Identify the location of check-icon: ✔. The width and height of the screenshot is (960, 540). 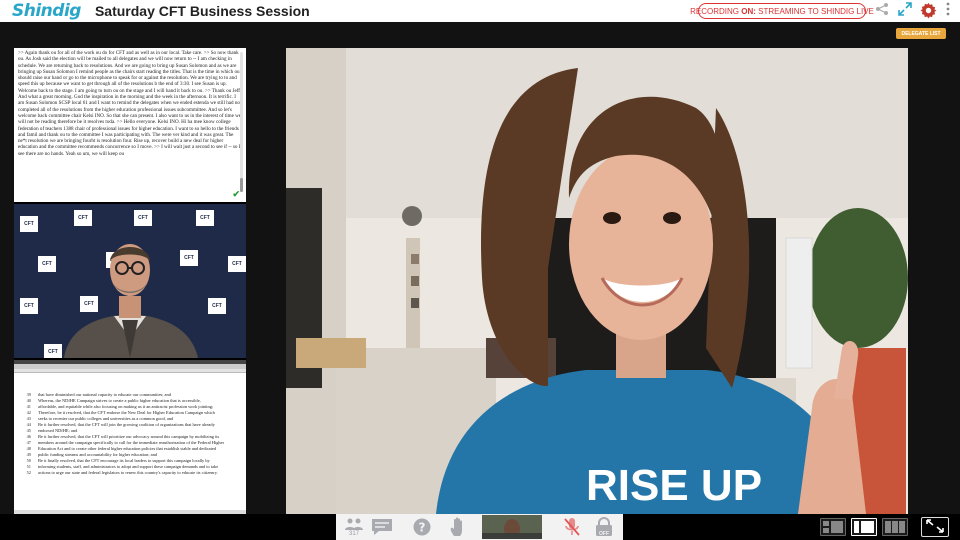
(236, 194).